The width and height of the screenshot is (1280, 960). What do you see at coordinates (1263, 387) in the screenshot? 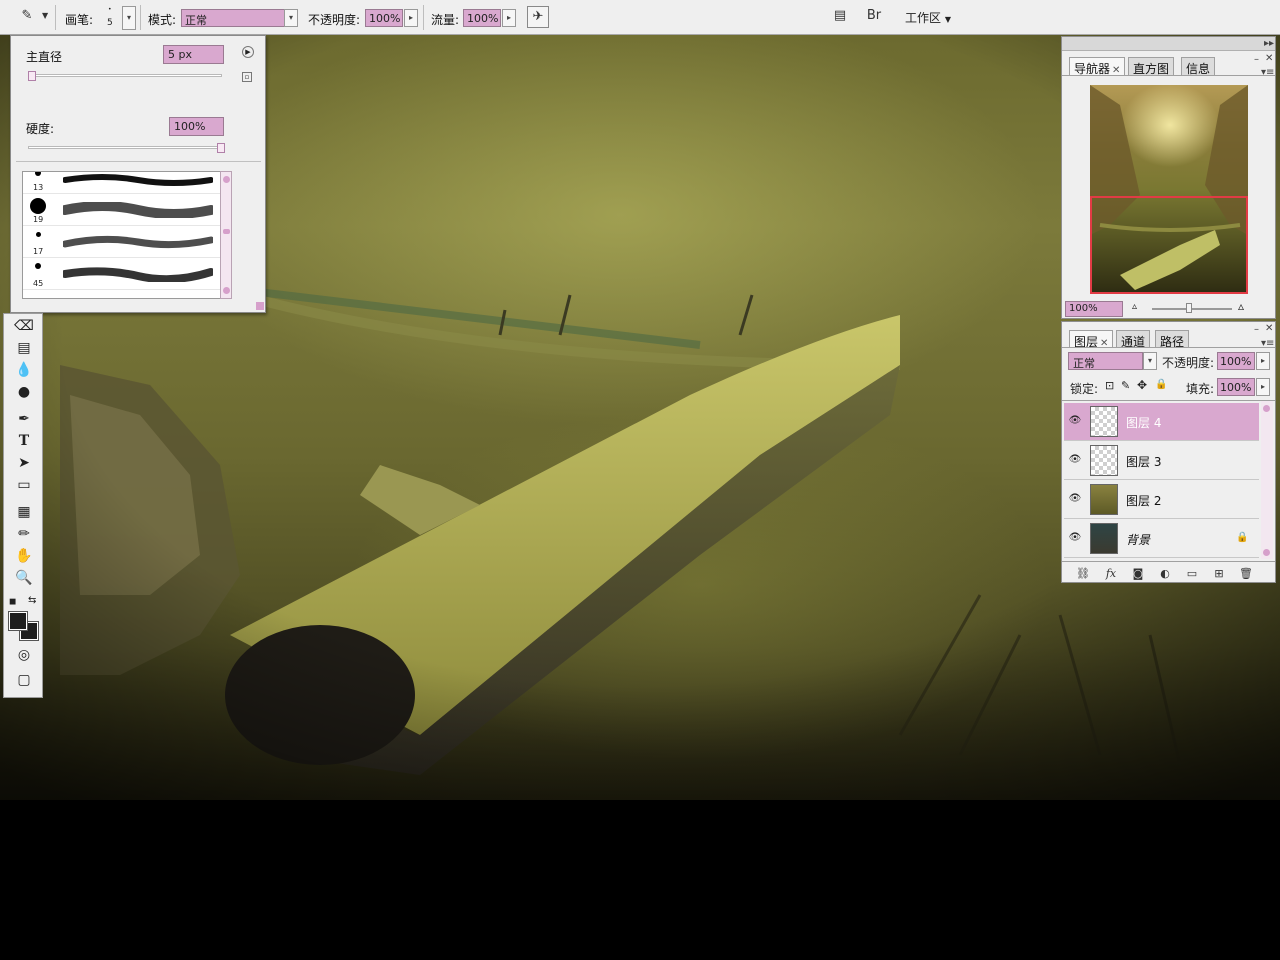
I see `fill-arrow: ▸` at bounding box center [1263, 387].